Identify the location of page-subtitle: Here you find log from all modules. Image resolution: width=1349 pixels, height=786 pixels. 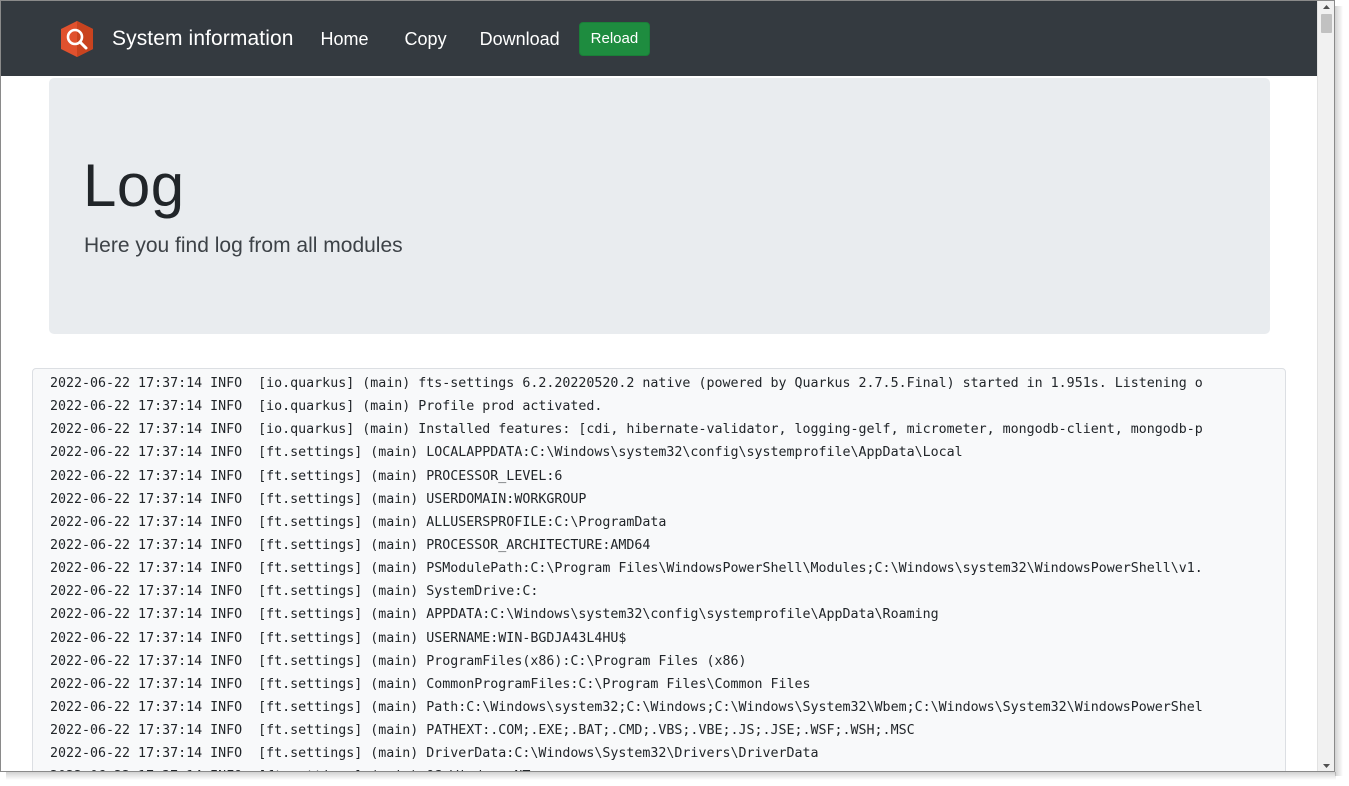
(243, 245).